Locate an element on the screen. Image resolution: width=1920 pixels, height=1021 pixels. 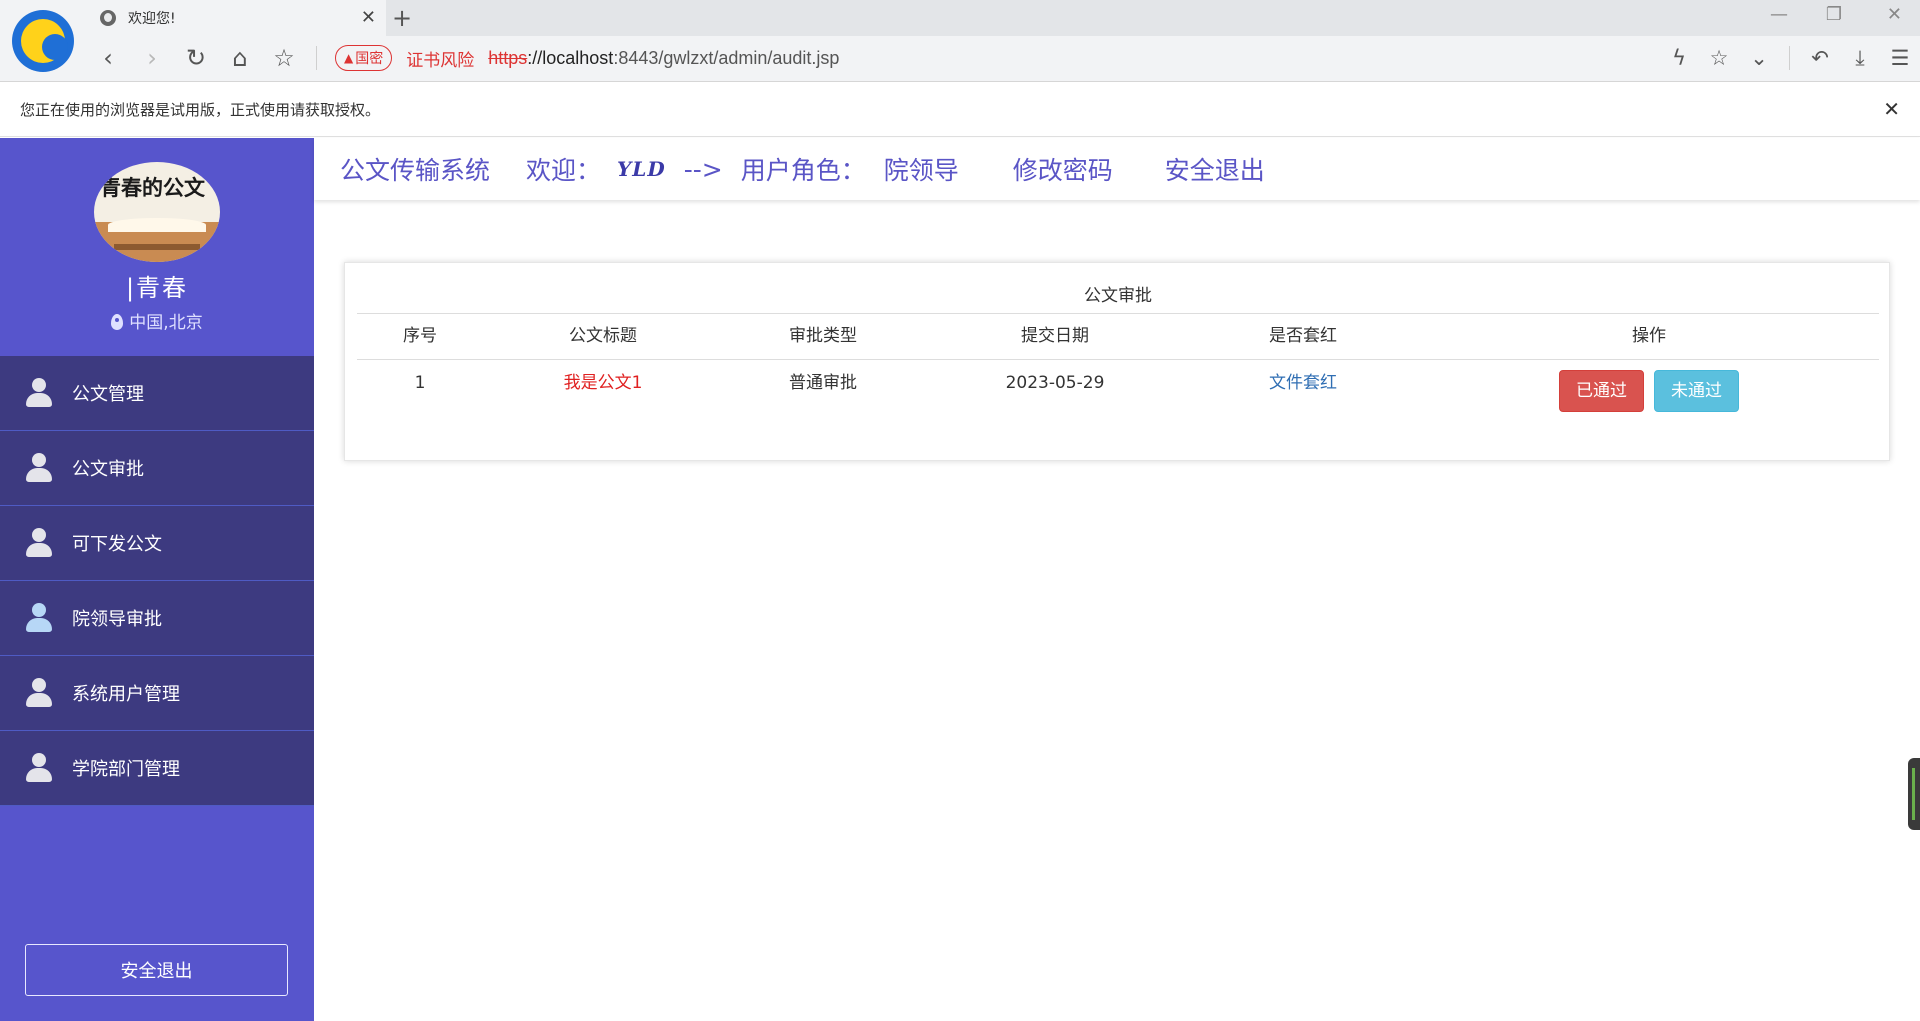
side-panel-handle is located at coordinates (1914, 794).